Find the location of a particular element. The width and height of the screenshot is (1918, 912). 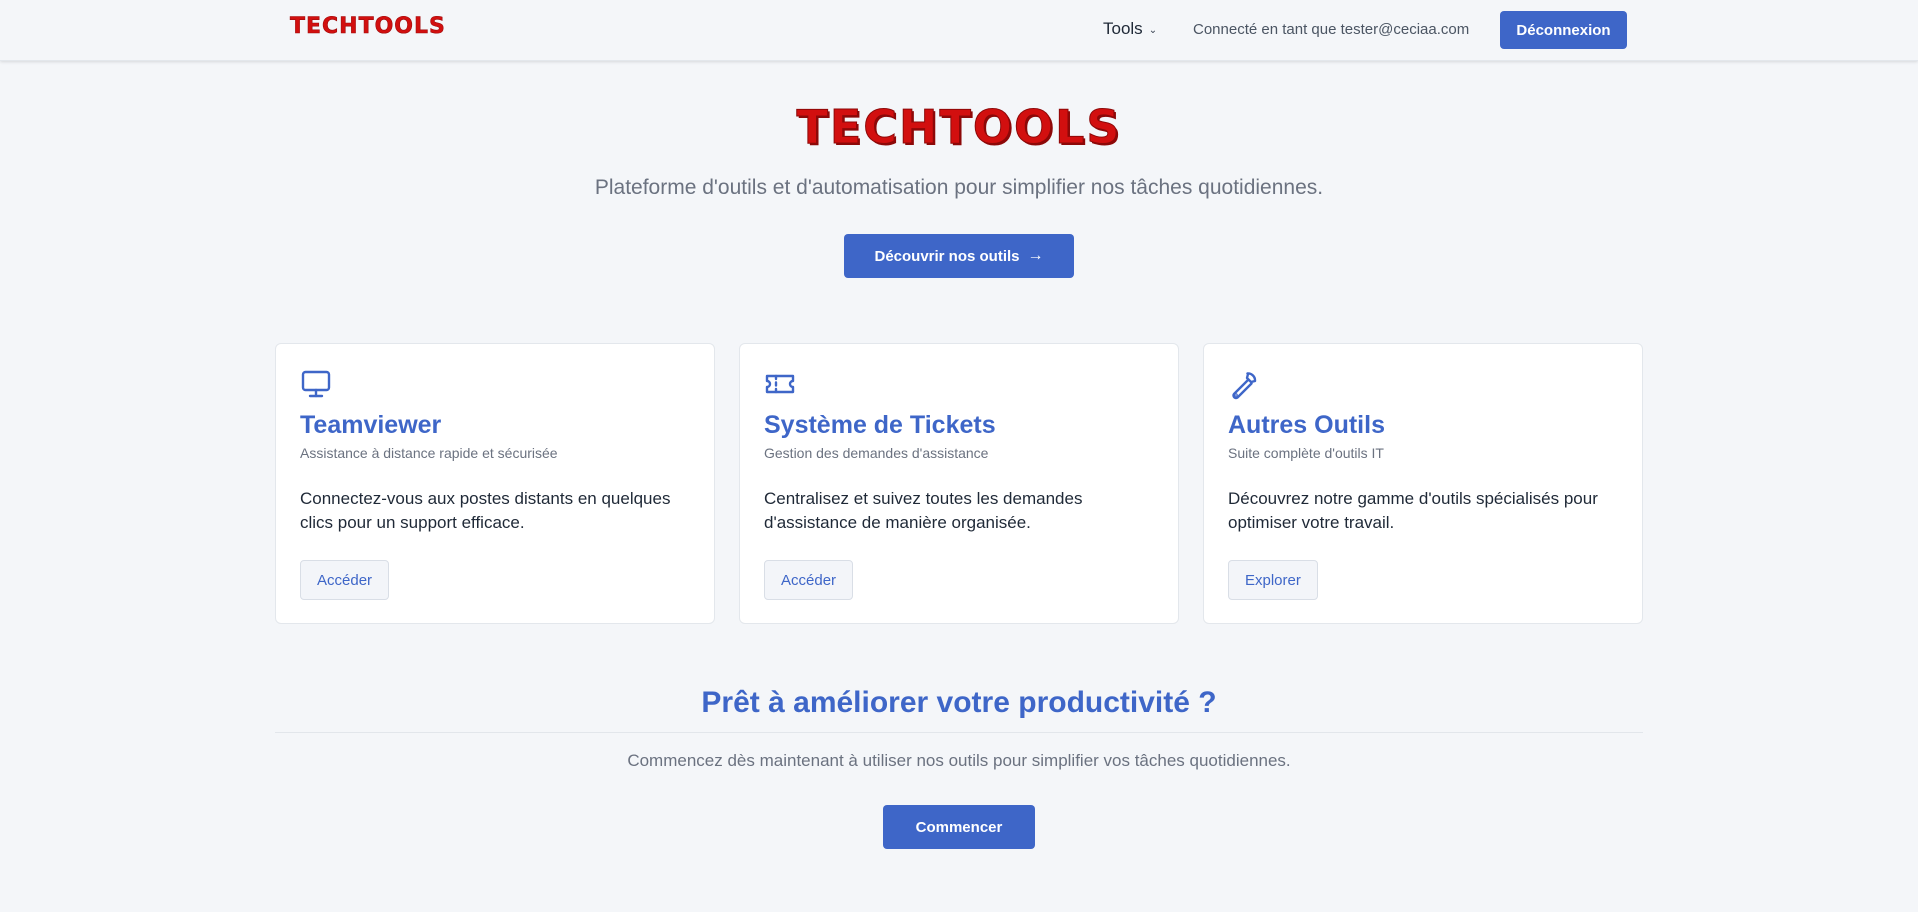

chevron-down-icon: ⌄ is located at coordinates (1153, 30).